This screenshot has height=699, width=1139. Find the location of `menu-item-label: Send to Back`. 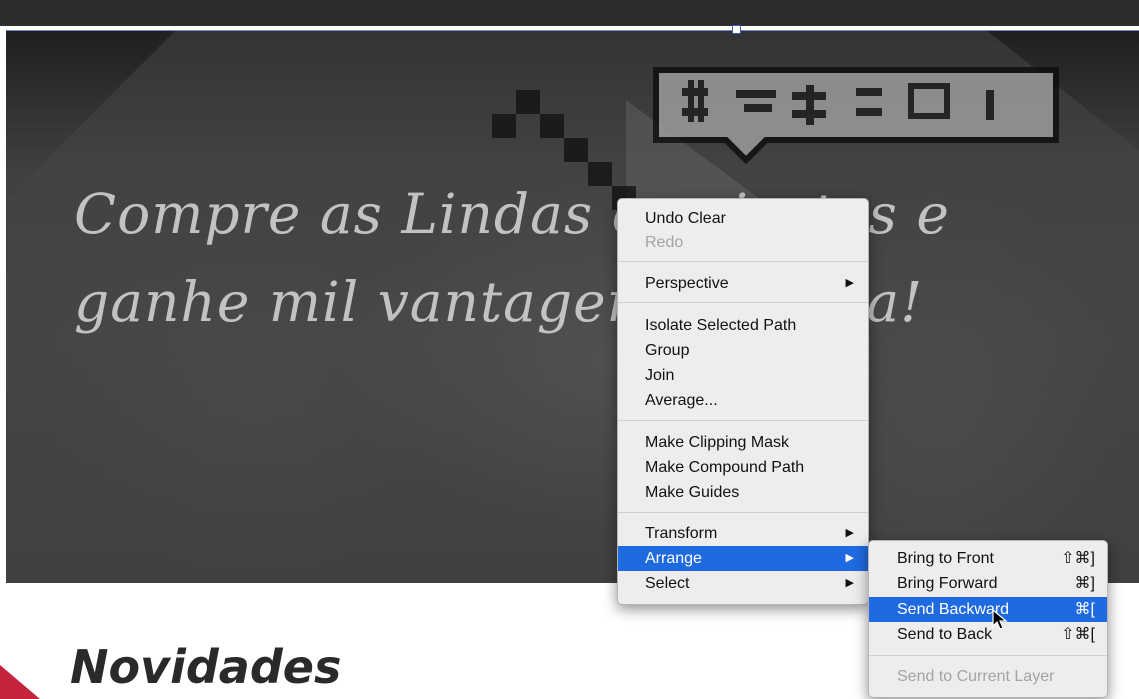

menu-item-label: Send to Back is located at coordinates (945, 634).